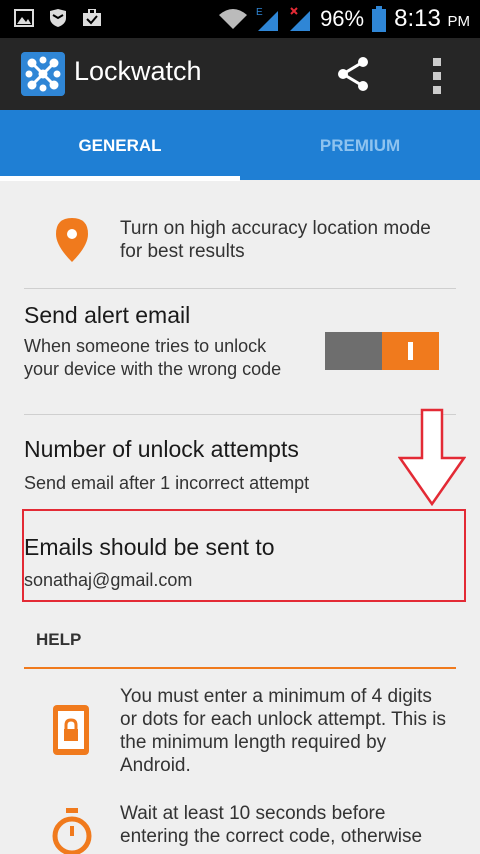  Describe the element at coordinates (167, 483) in the screenshot. I see `setting-subtitle: Send email after 1 incorrect attempt` at that location.